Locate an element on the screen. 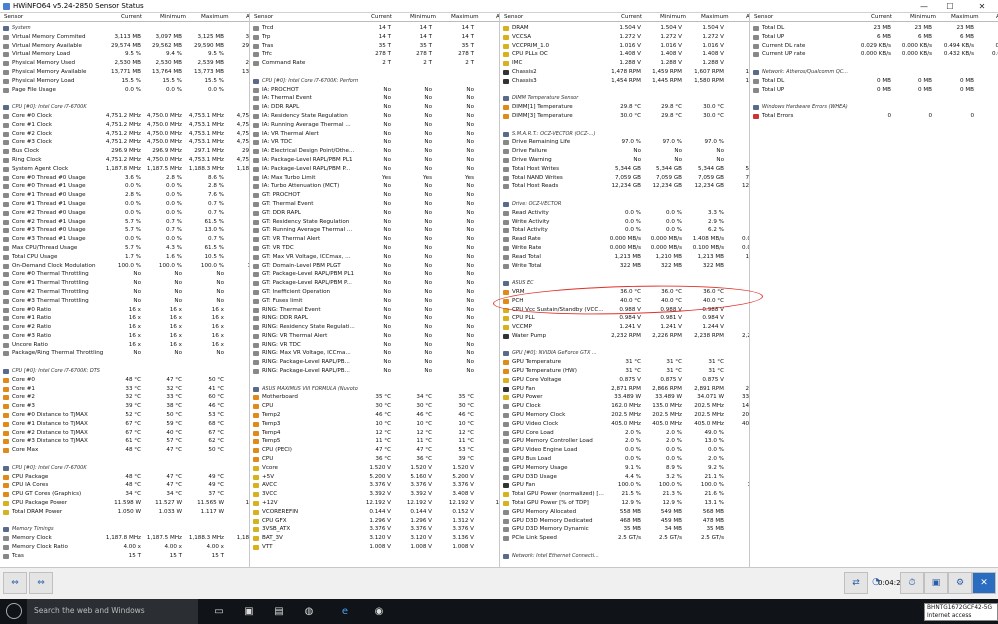  close-button: ✕ is located at coordinates (982, 6).